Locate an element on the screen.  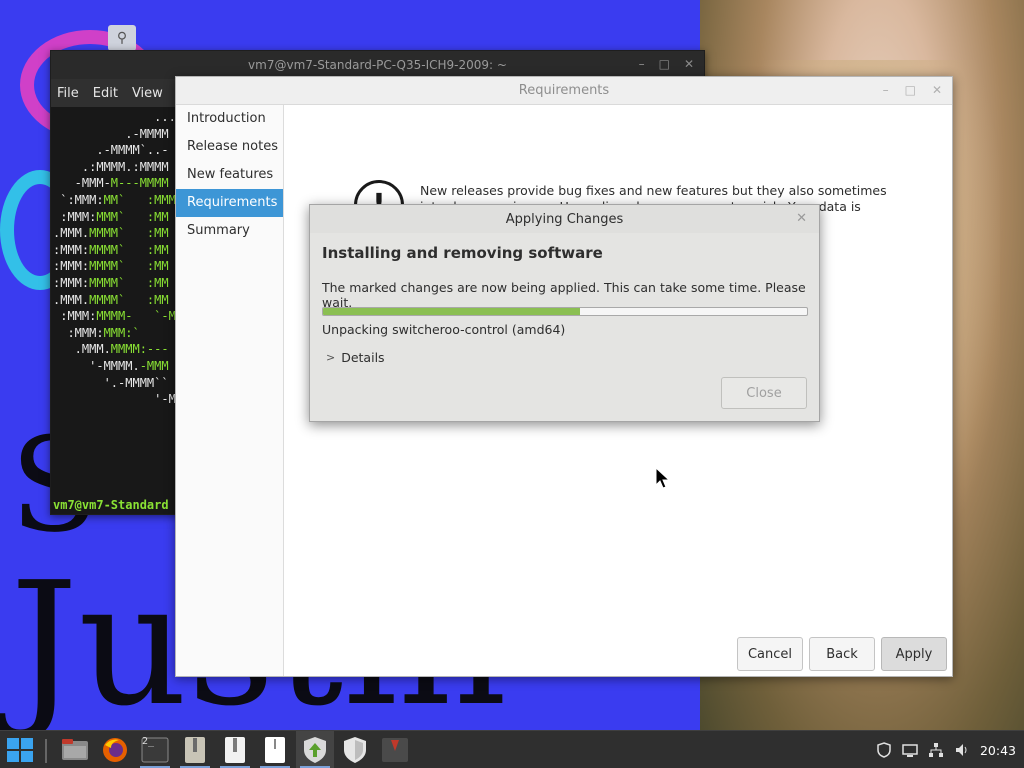
security-launcher is located at coordinates (355, 749).